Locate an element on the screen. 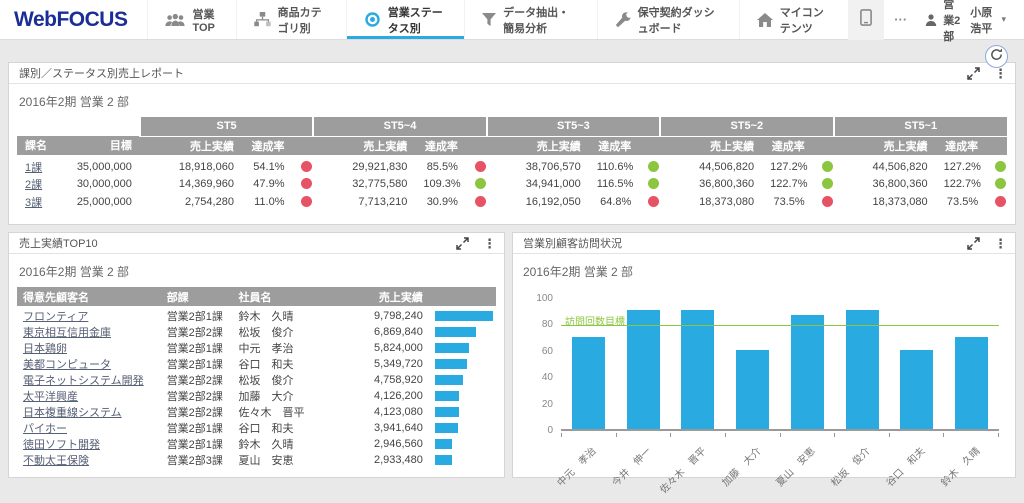  nav-right: ··· 営業2部 小原 浩平 ▾ is located at coordinates (936, 21).